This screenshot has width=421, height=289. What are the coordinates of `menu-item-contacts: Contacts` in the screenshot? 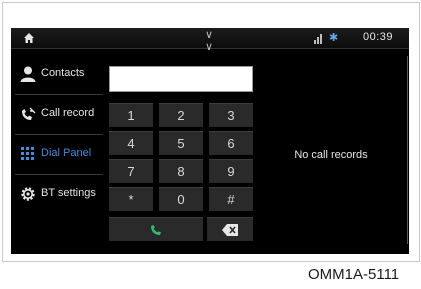 It's located at (58, 75).